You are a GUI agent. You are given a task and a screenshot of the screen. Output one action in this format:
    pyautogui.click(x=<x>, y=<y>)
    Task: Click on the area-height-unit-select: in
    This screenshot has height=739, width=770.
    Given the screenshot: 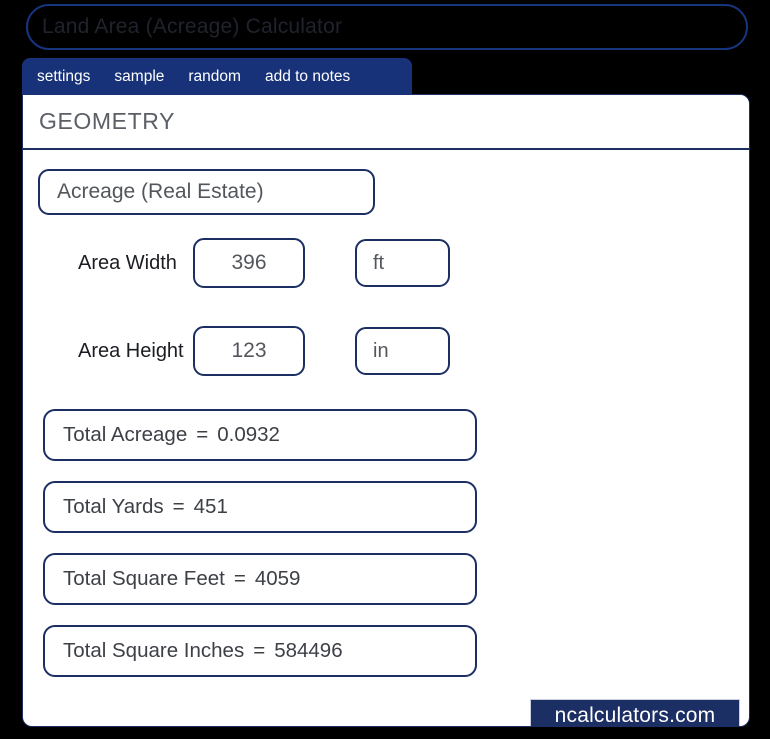 What is the action you would take?
    pyautogui.click(x=402, y=351)
    